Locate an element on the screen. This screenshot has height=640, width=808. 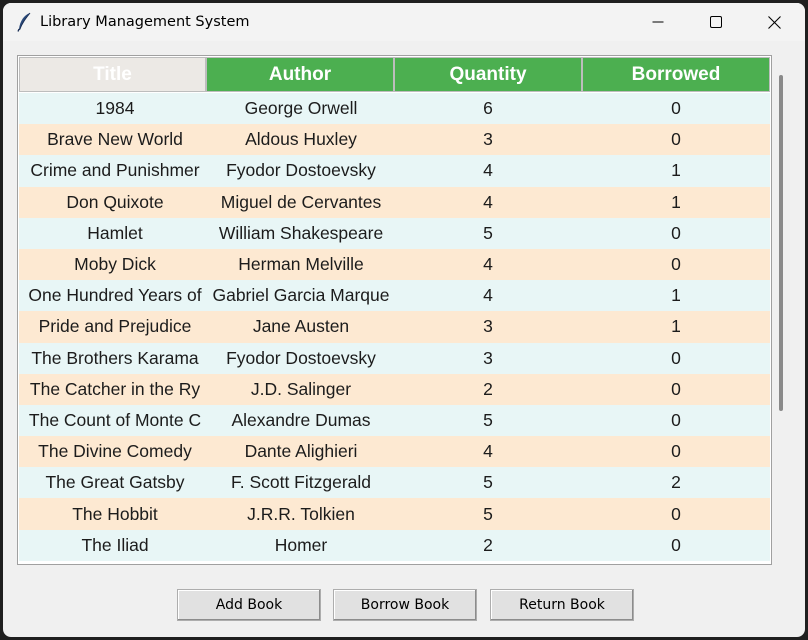
table-row: Pride and Prejudice Jane Austen 3 1 is located at coordinates (394, 327).